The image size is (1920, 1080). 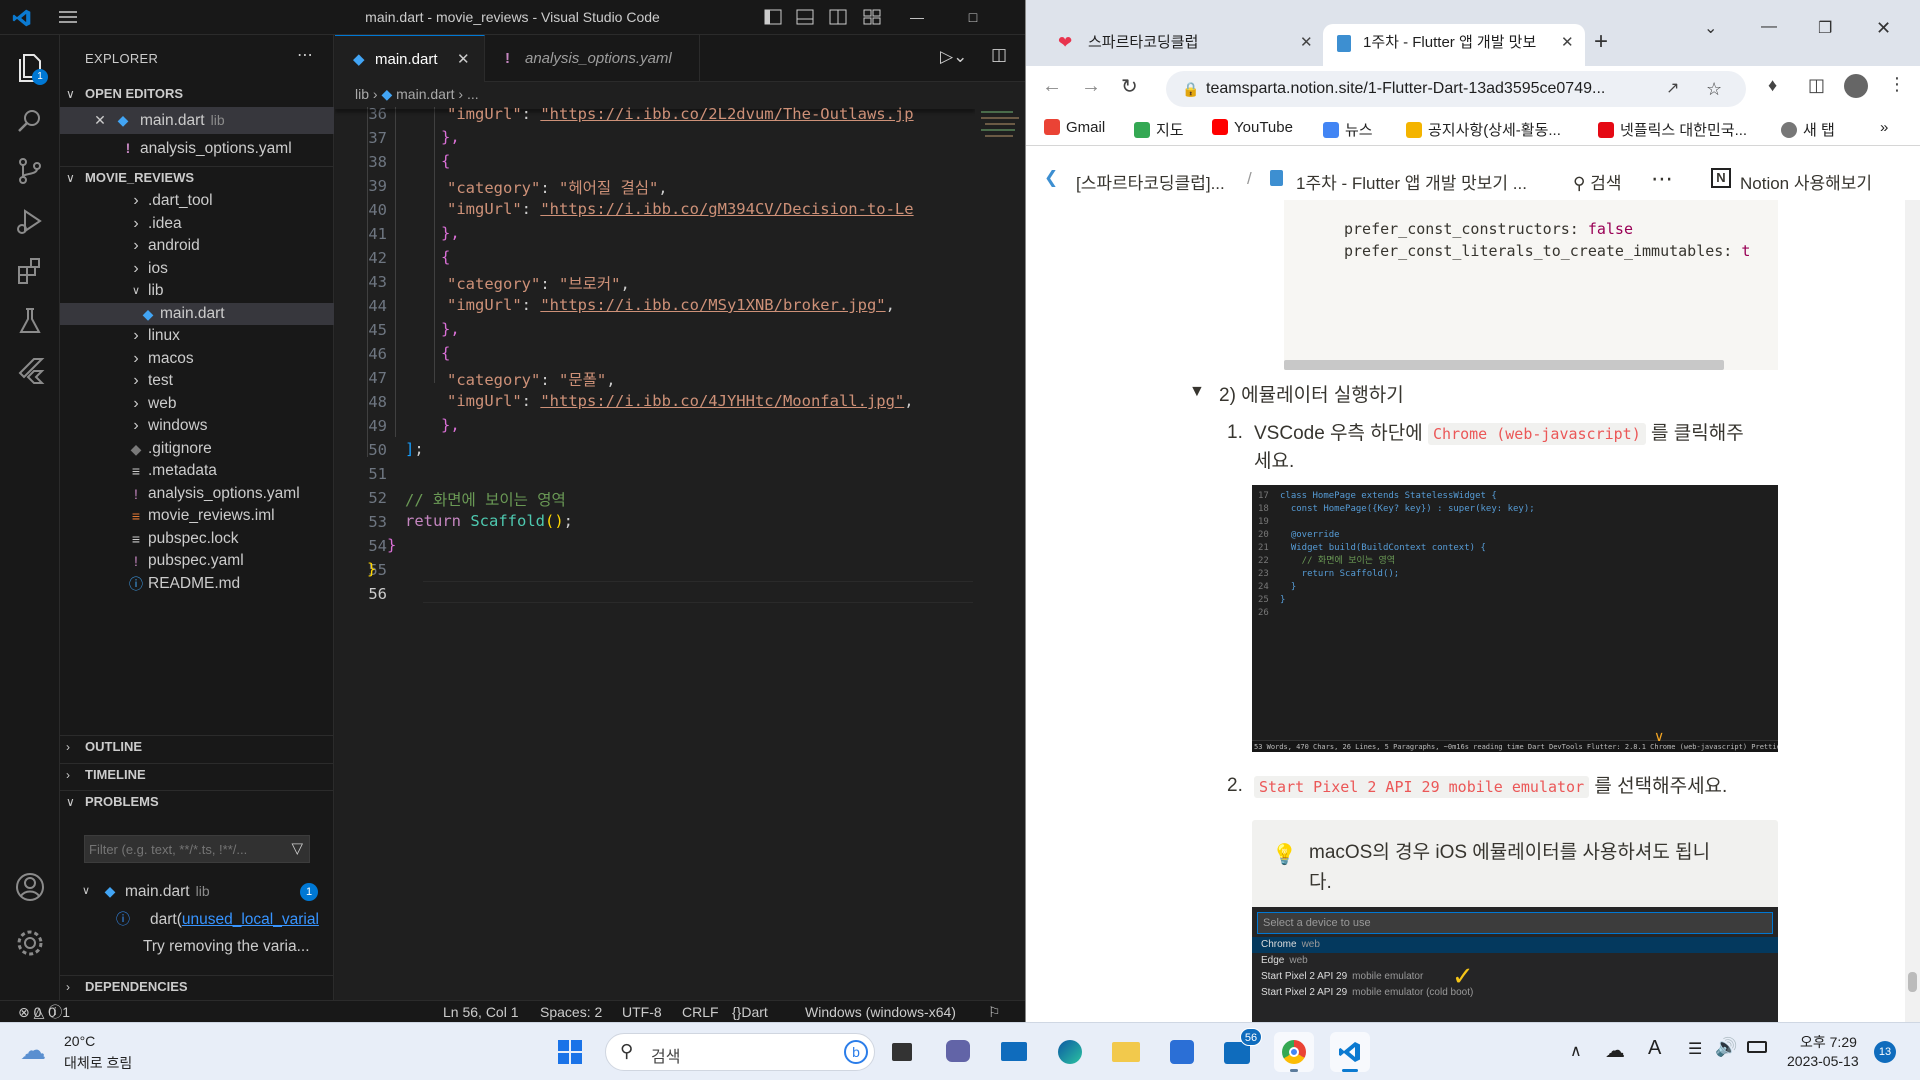 I want to click on device-status: Windows (windows-x64), so click(x=880, y=1012).